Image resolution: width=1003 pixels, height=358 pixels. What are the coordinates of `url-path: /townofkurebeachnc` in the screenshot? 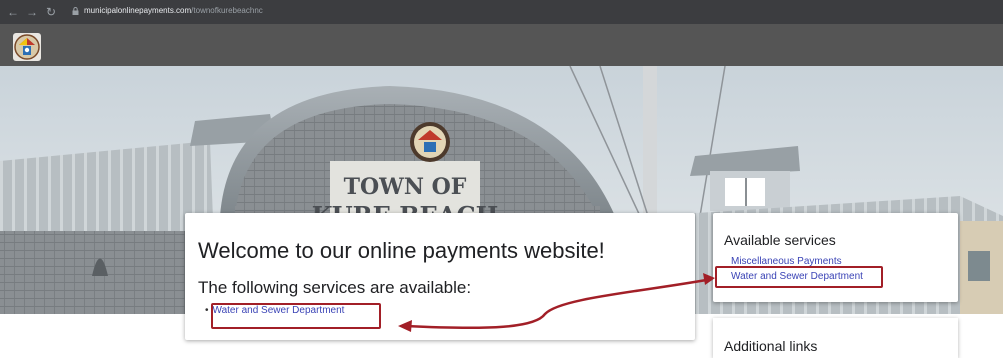 It's located at (227, 10).